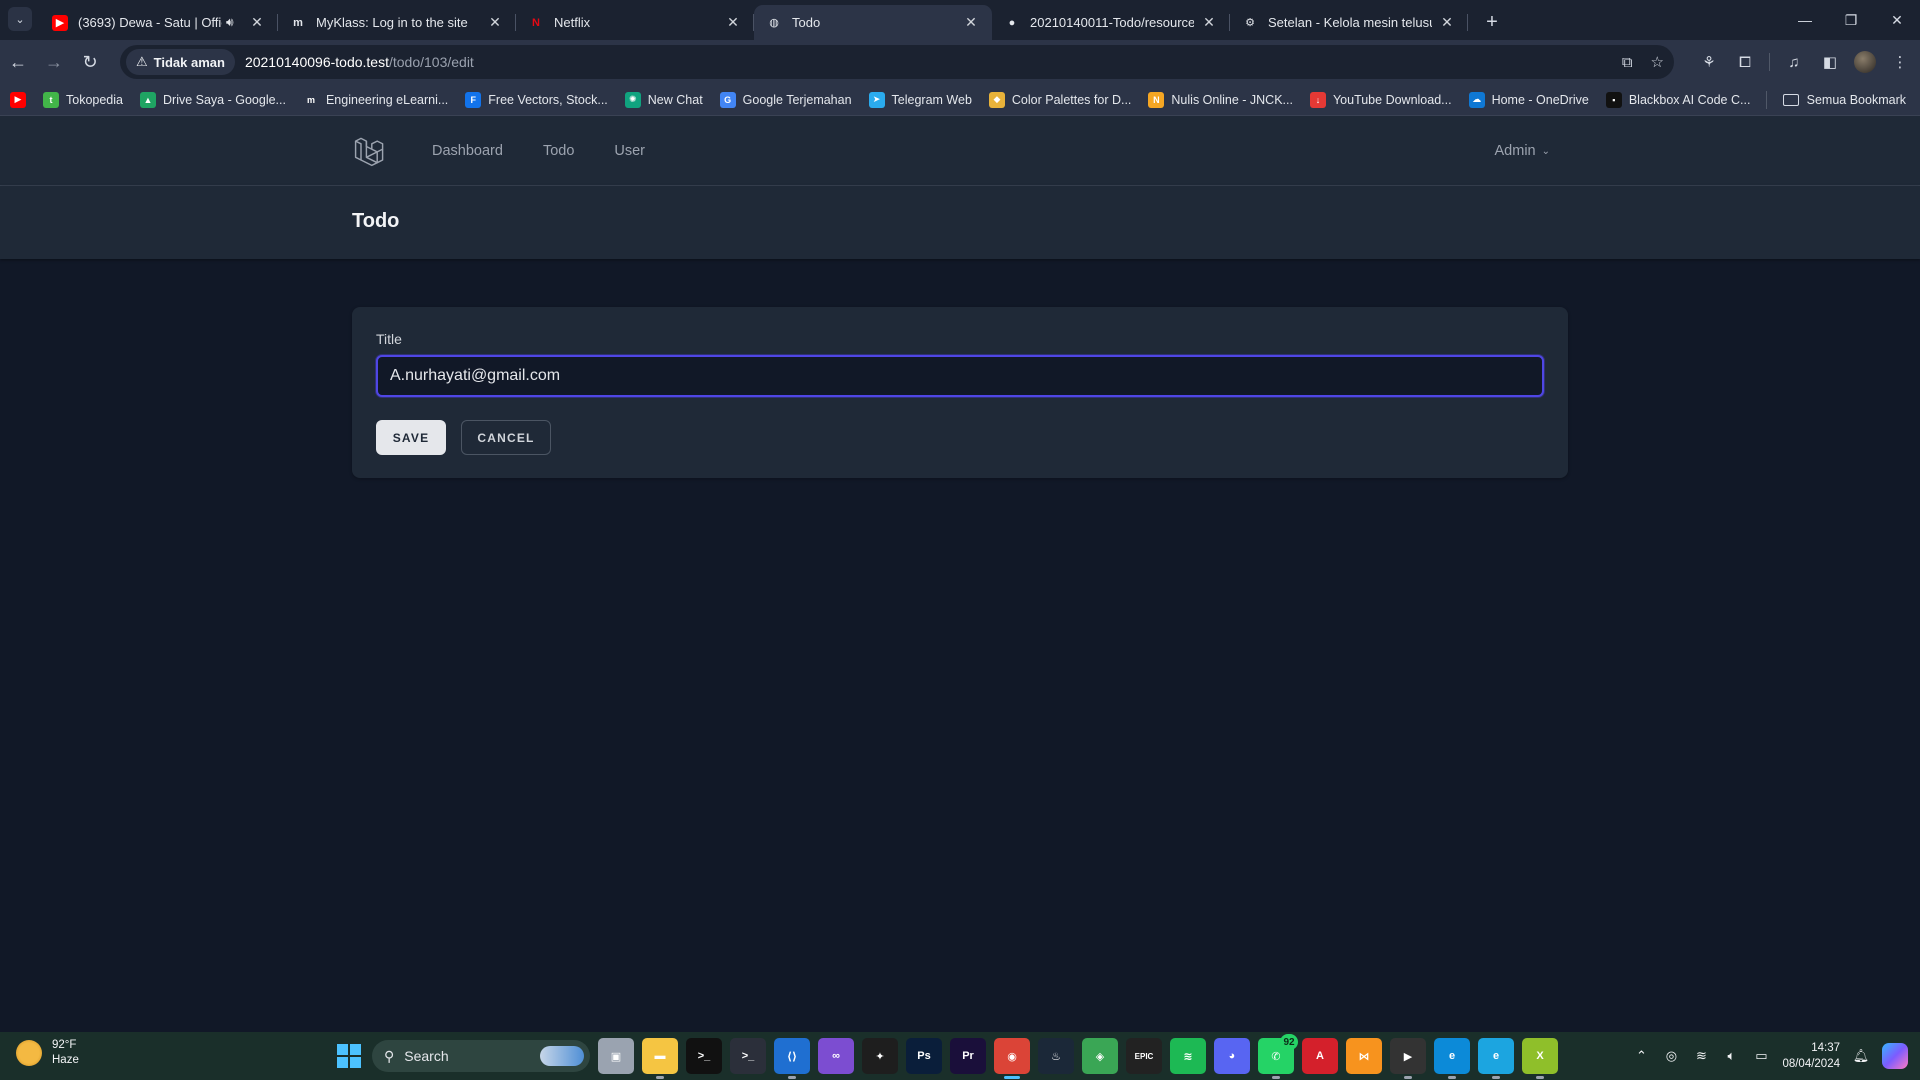 This screenshot has height=1080, width=1920. I want to click on audio-playing-icon: 🔊︎, so click(234, 22).